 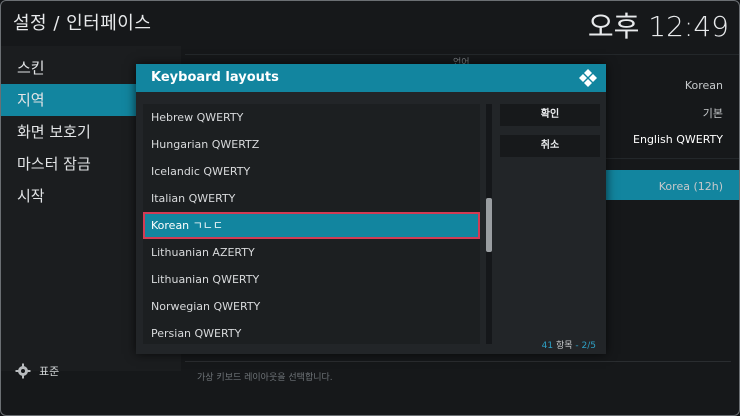 I want to click on page-title: 설정 / 인터페이스, so click(x=82, y=23).